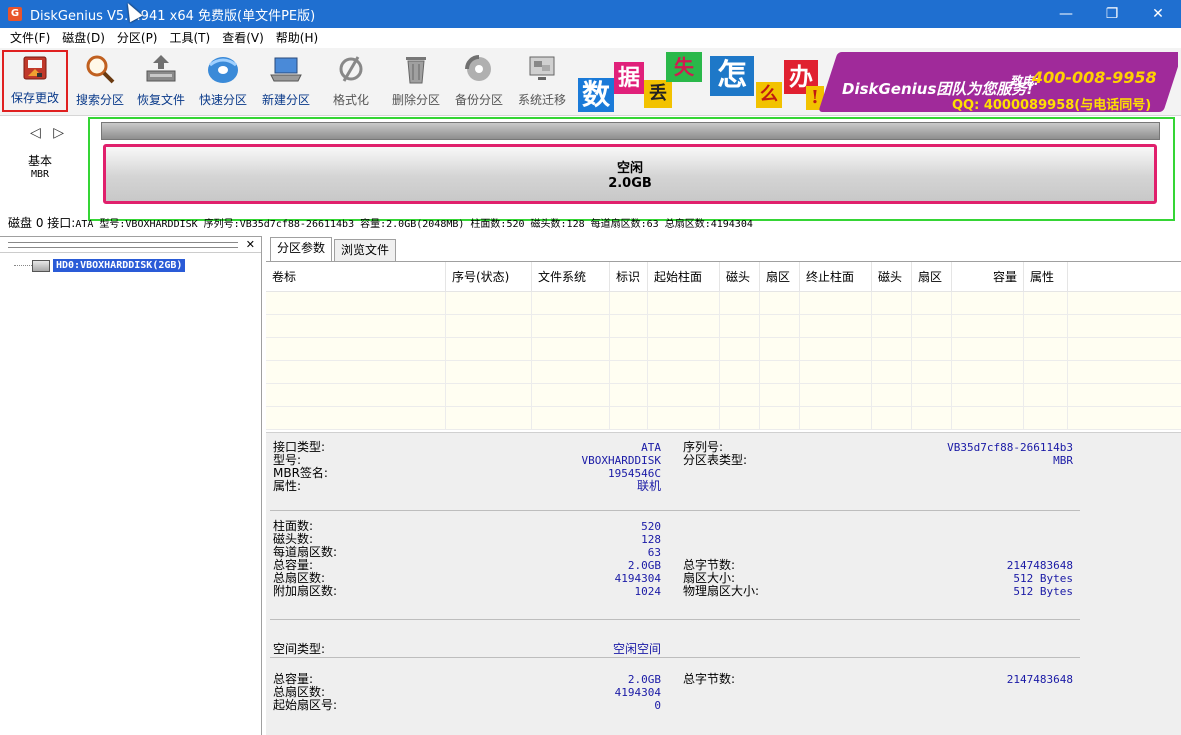  I want to click on value-partition-table-type: MBR, so click(1063, 460).